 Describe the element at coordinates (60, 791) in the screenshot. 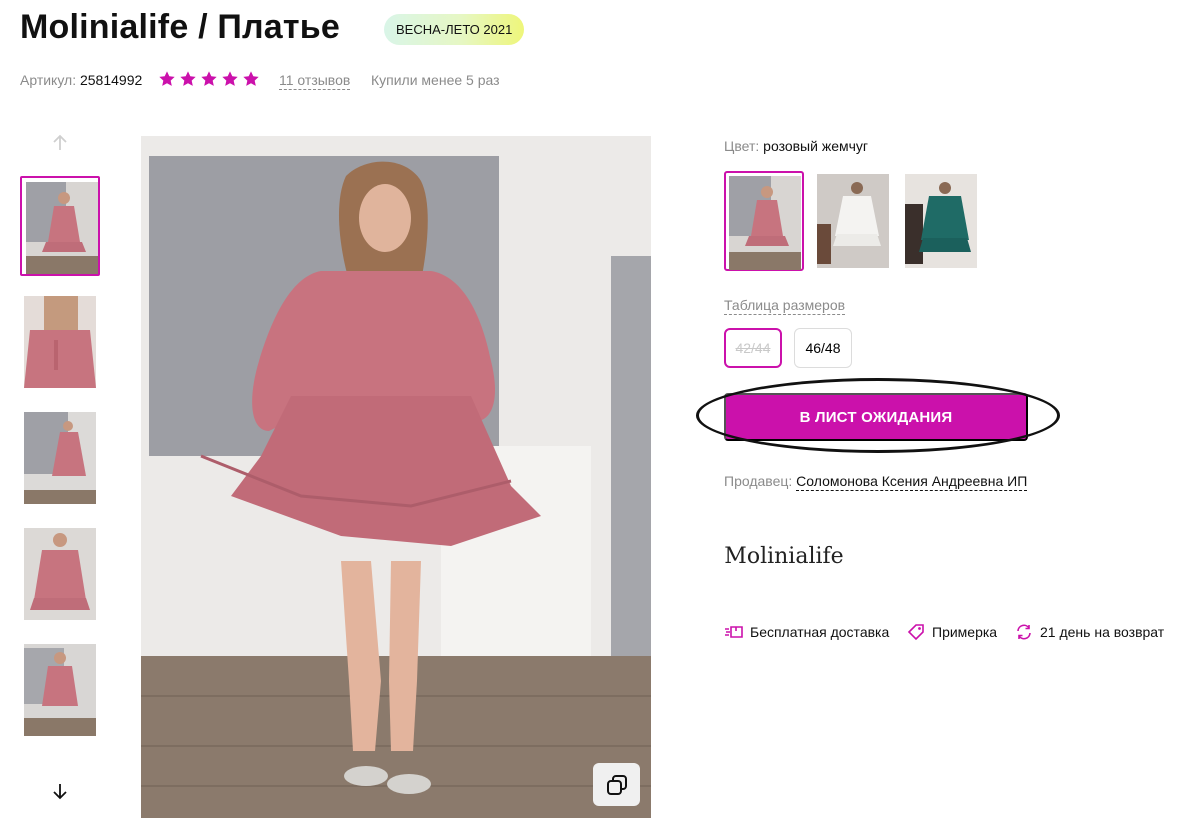

I see `thumbs-down-arrow-icon` at that location.